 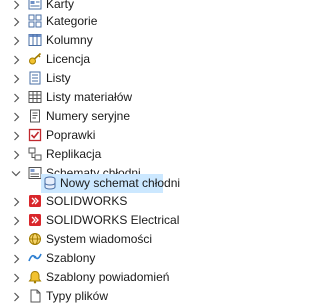 What do you see at coordinates (35, 40) in the screenshot?
I see `columns-icon` at bounding box center [35, 40].